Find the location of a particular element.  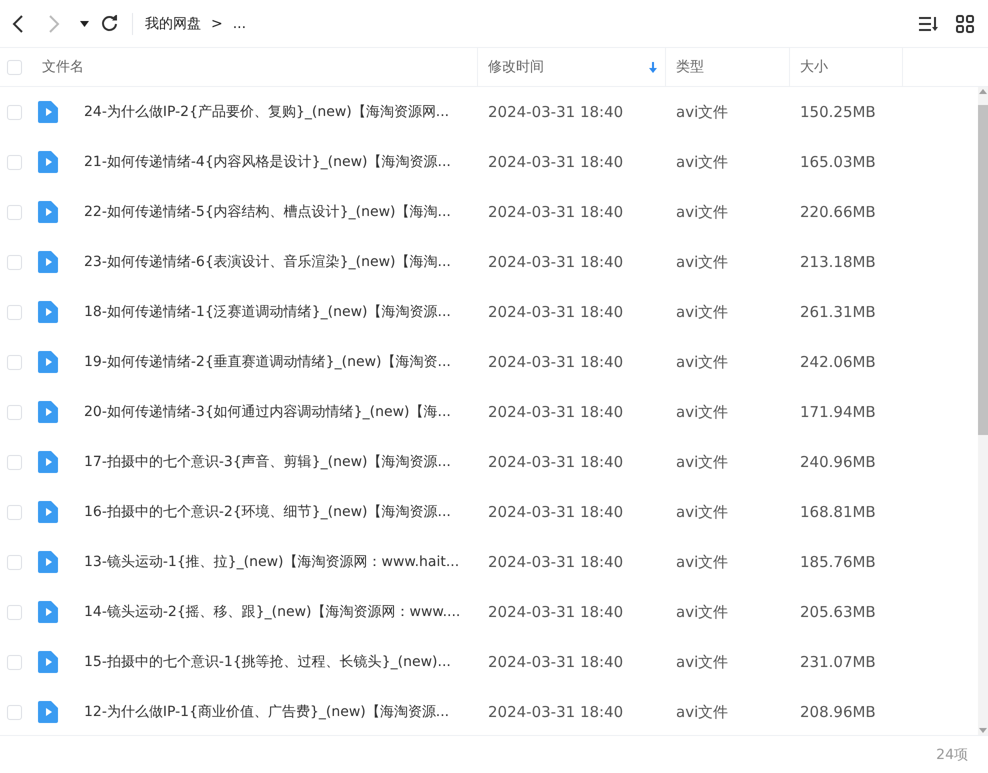

file-size: 205.63MB is located at coordinates (838, 612).